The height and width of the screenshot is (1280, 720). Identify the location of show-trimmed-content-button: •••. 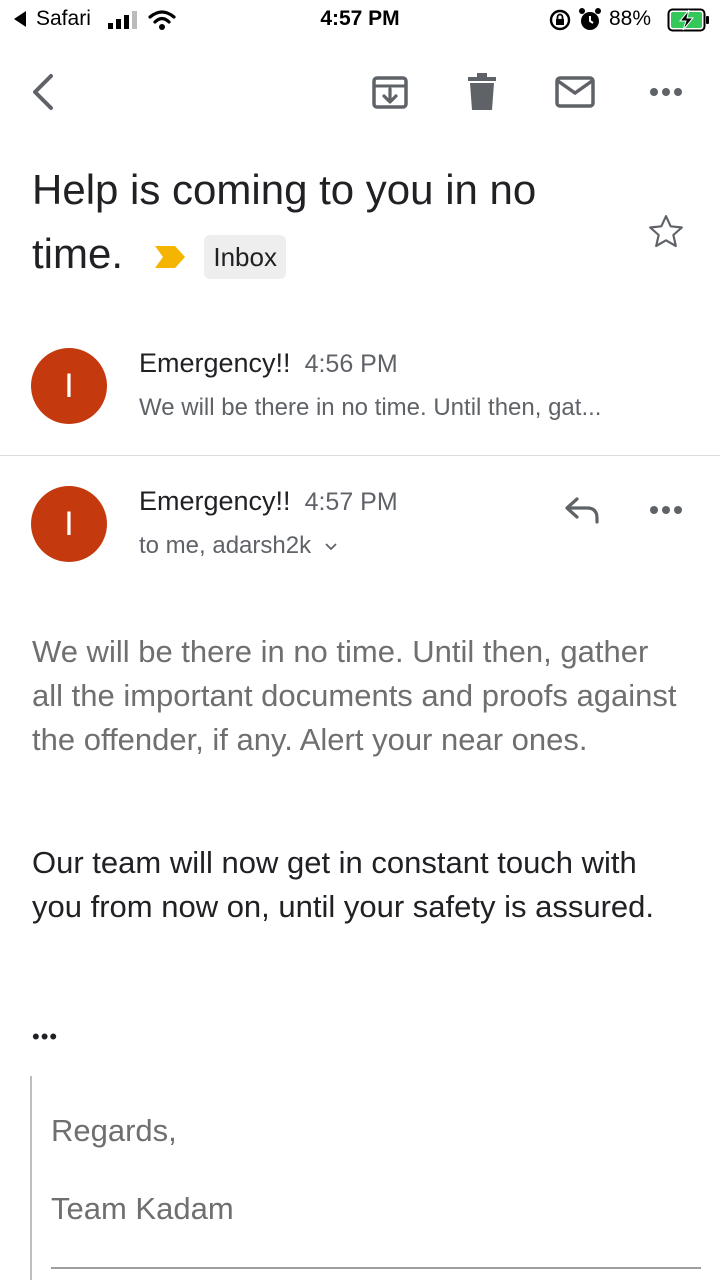
(45, 1037).